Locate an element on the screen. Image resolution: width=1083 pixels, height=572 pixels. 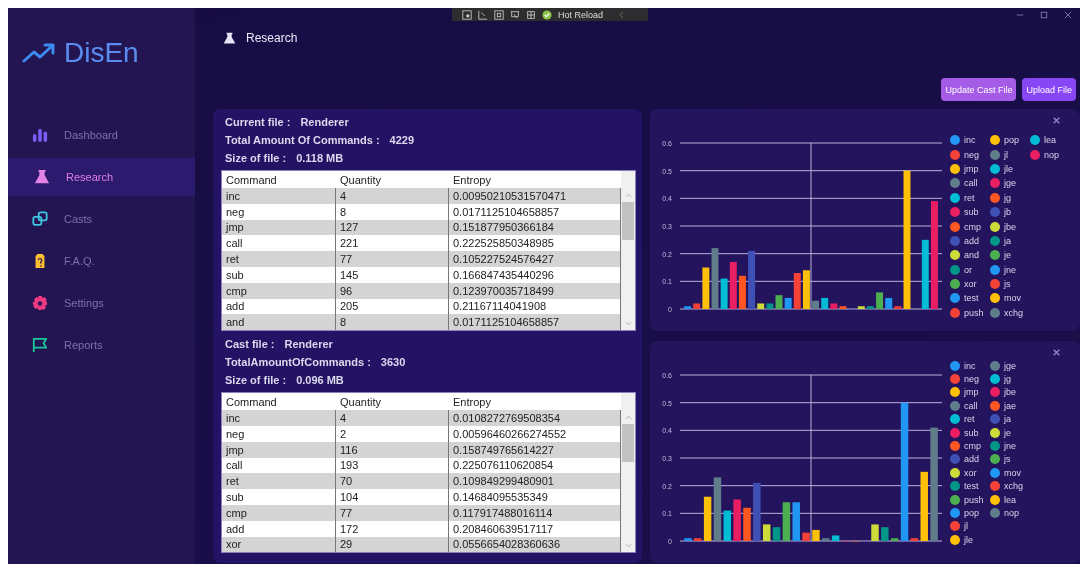
legend-label: je is located at coordinates (1007, 432).